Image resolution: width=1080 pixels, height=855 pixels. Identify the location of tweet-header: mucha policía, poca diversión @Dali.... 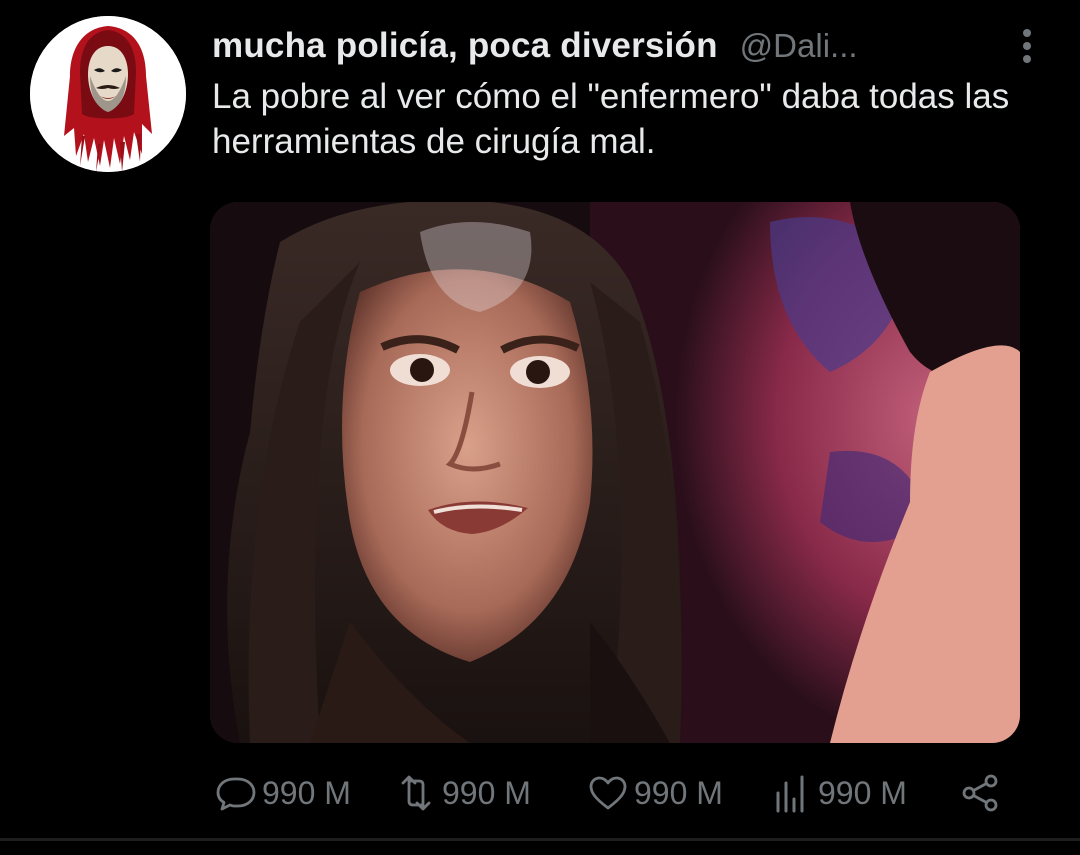
(627, 46).